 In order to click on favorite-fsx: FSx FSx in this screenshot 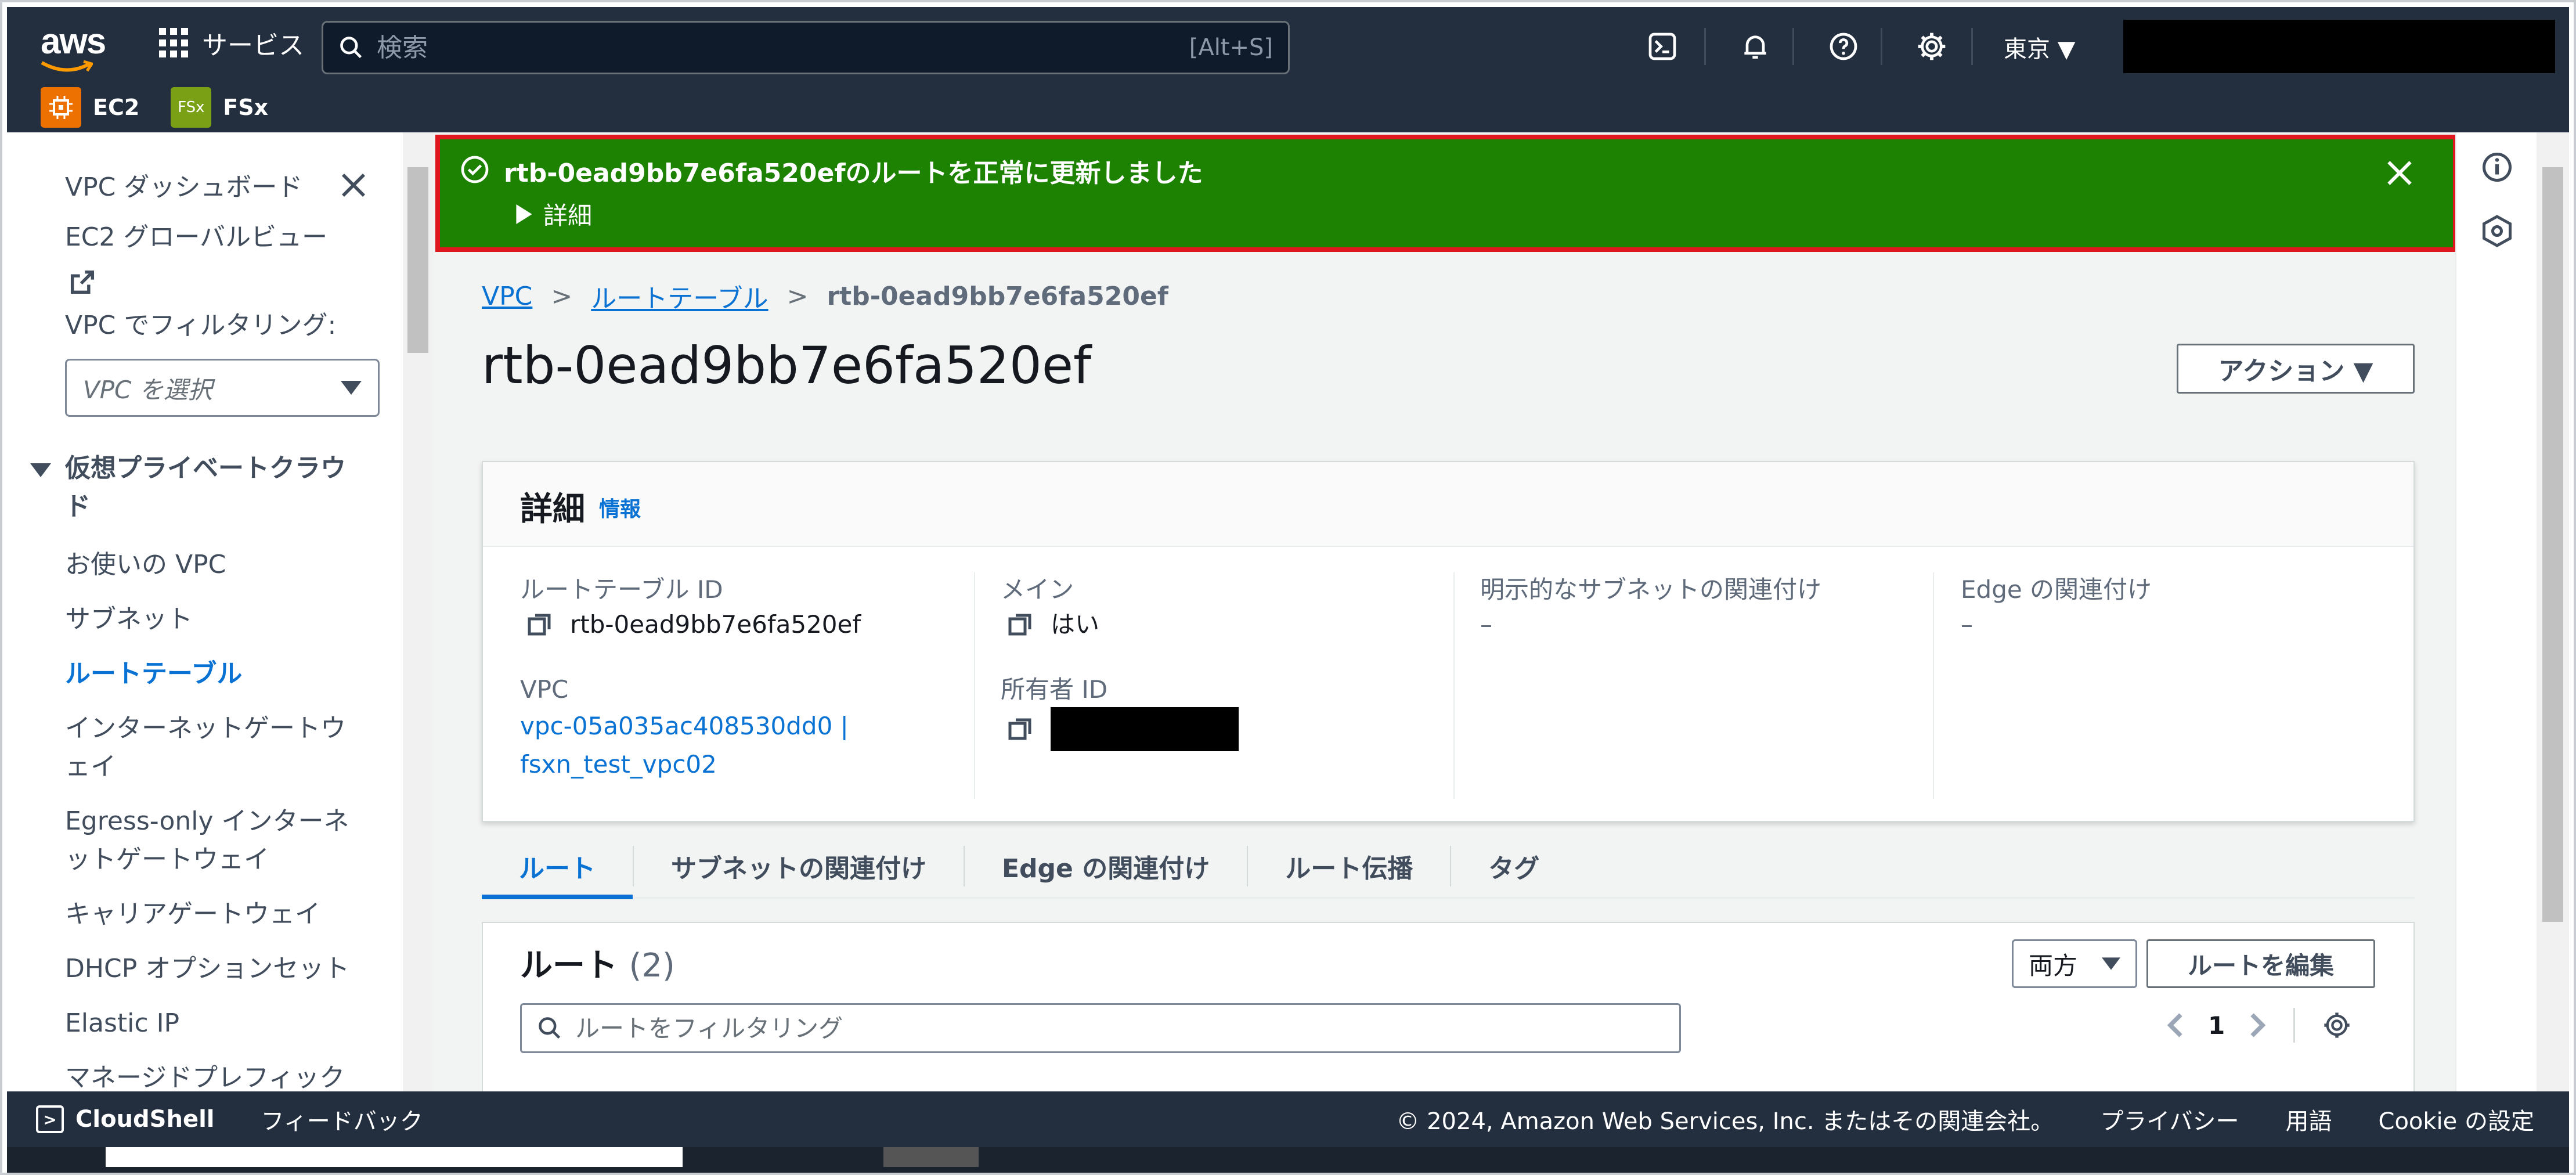, I will do `click(219, 107)`.